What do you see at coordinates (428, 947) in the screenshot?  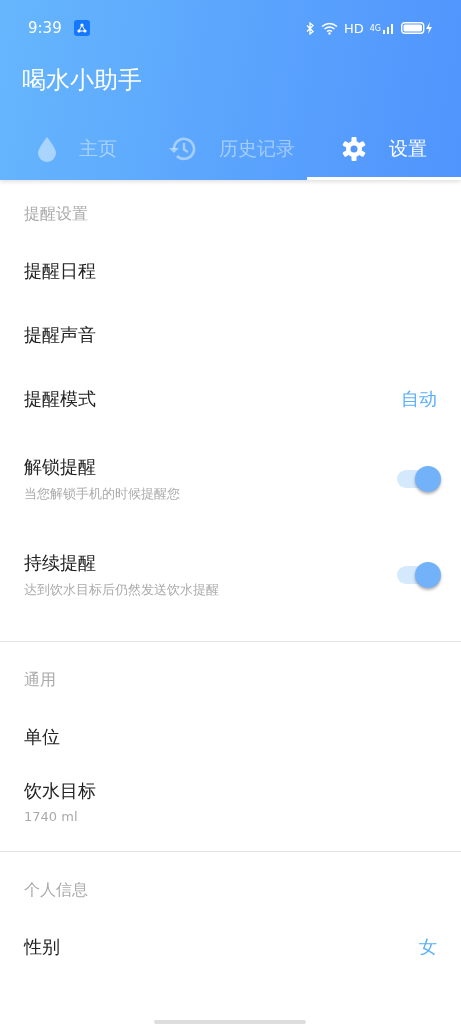 I see `item-value: 女` at bounding box center [428, 947].